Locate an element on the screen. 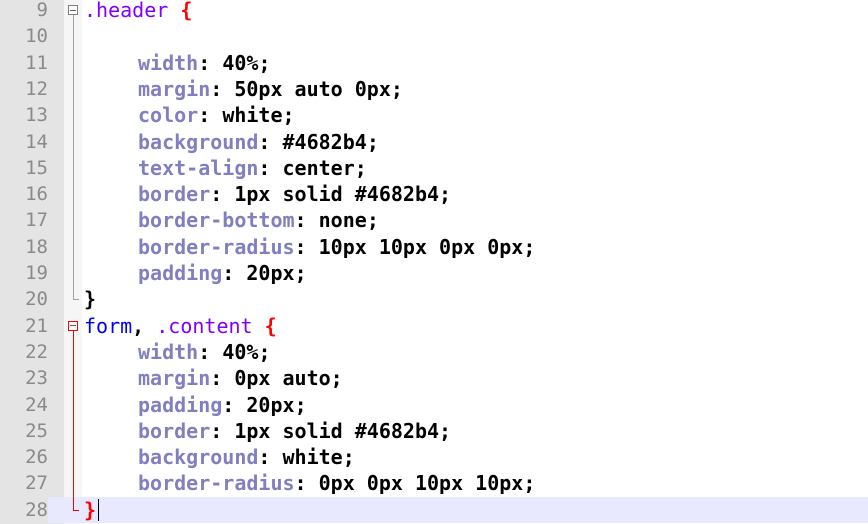 The image size is (868, 524). css-tag-selector: form is located at coordinates (108, 325).